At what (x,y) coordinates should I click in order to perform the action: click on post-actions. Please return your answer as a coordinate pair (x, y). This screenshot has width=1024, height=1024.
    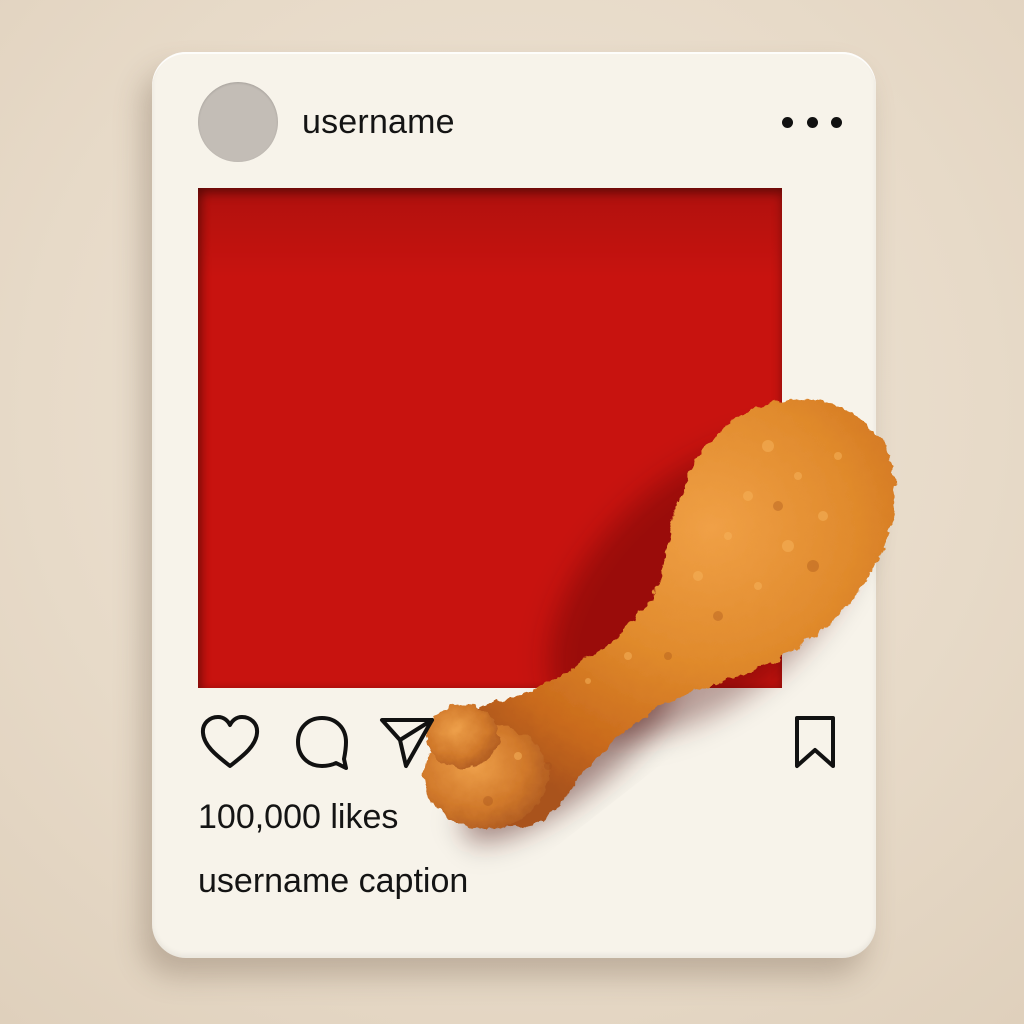
    Looking at the image, I should click on (518, 744).